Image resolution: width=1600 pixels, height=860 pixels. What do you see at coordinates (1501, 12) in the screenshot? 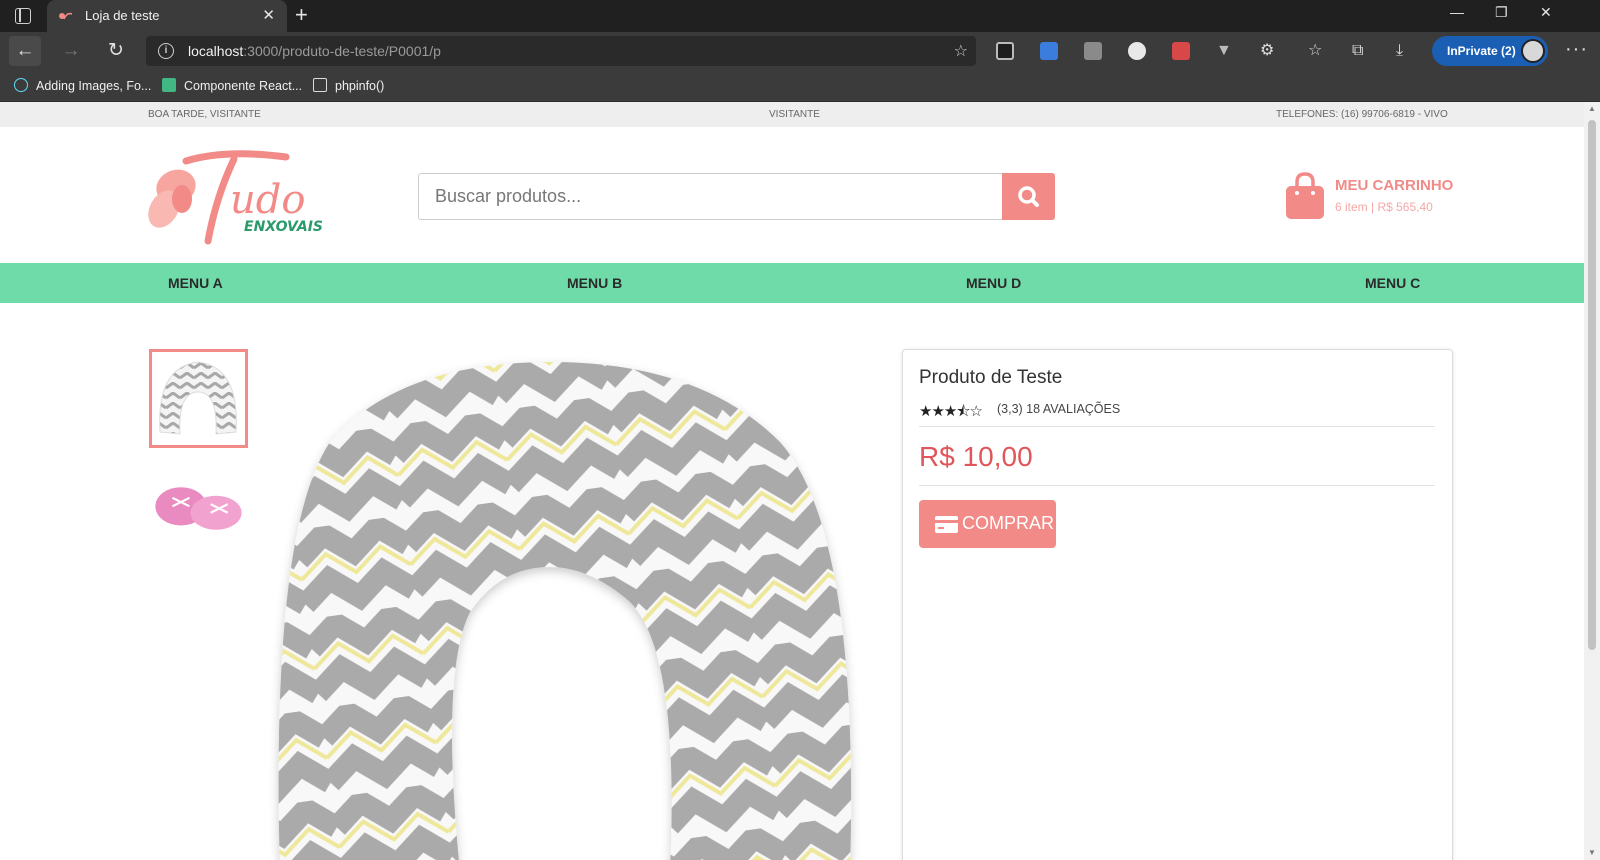
I see `restore-icon: ❐` at bounding box center [1501, 12].